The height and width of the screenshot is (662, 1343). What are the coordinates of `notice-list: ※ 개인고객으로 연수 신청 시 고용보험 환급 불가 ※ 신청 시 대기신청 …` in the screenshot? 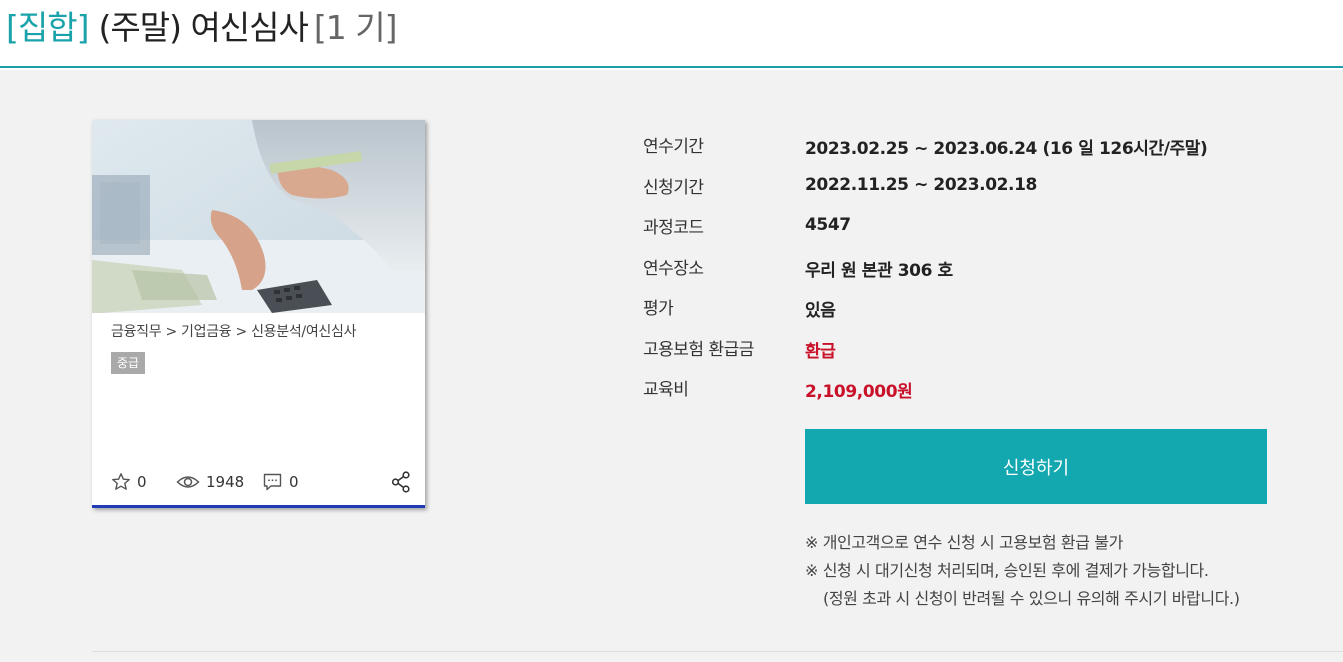 It's located at (1022, 572).